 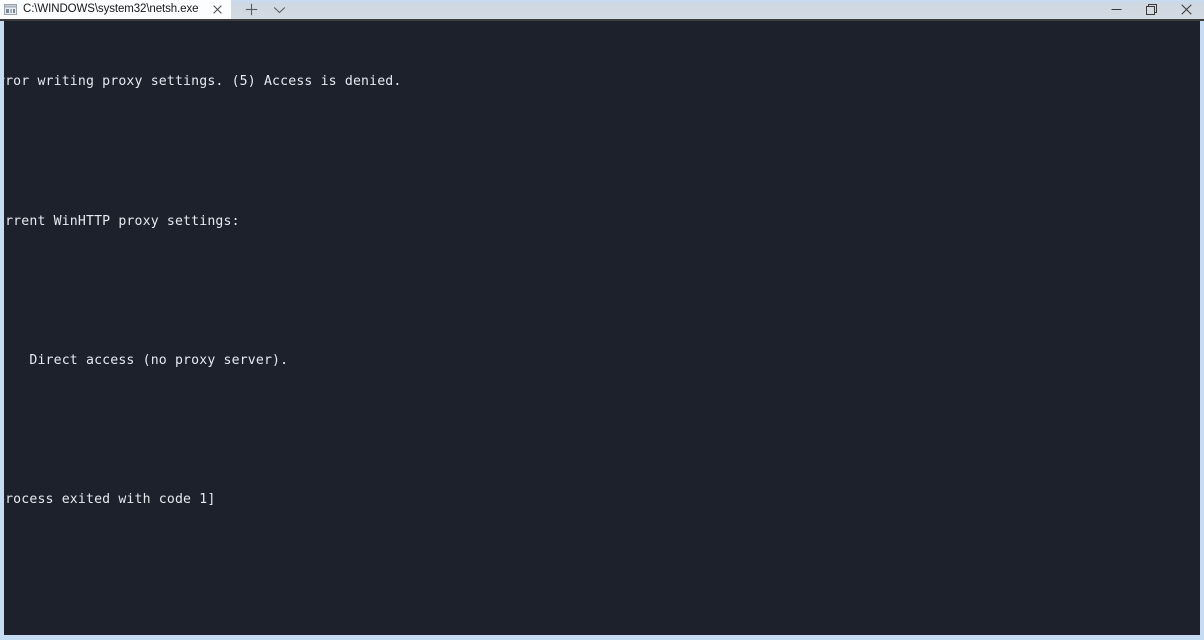 What do you see at coordinates (122, 221) in the screenshot?
I see `terminal-line: urrent WinHTTP proxy settings:` at bounding box center [122, 221].